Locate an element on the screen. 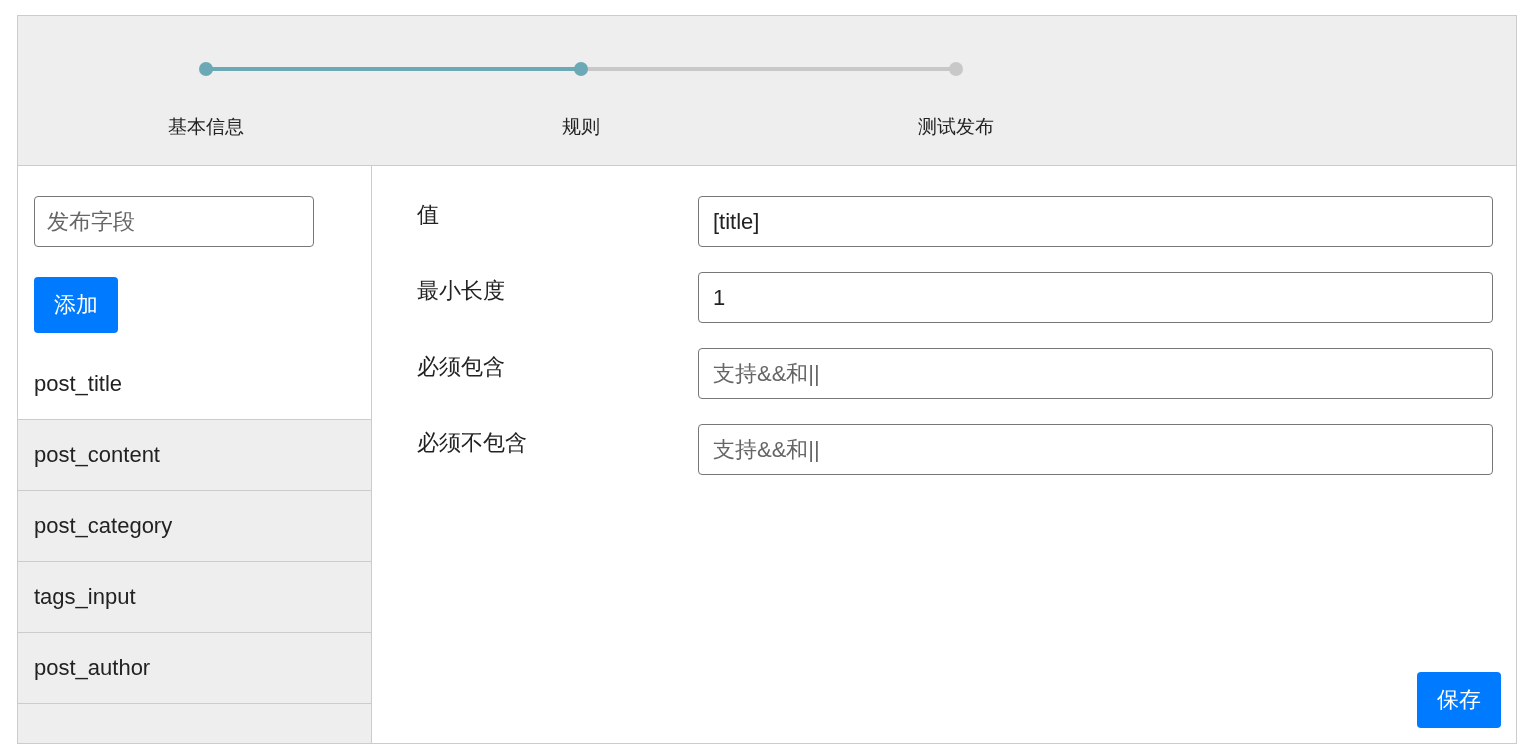 The image size is (1536, 756). field-label: 最小长度 is located at coordinates (461, 291).